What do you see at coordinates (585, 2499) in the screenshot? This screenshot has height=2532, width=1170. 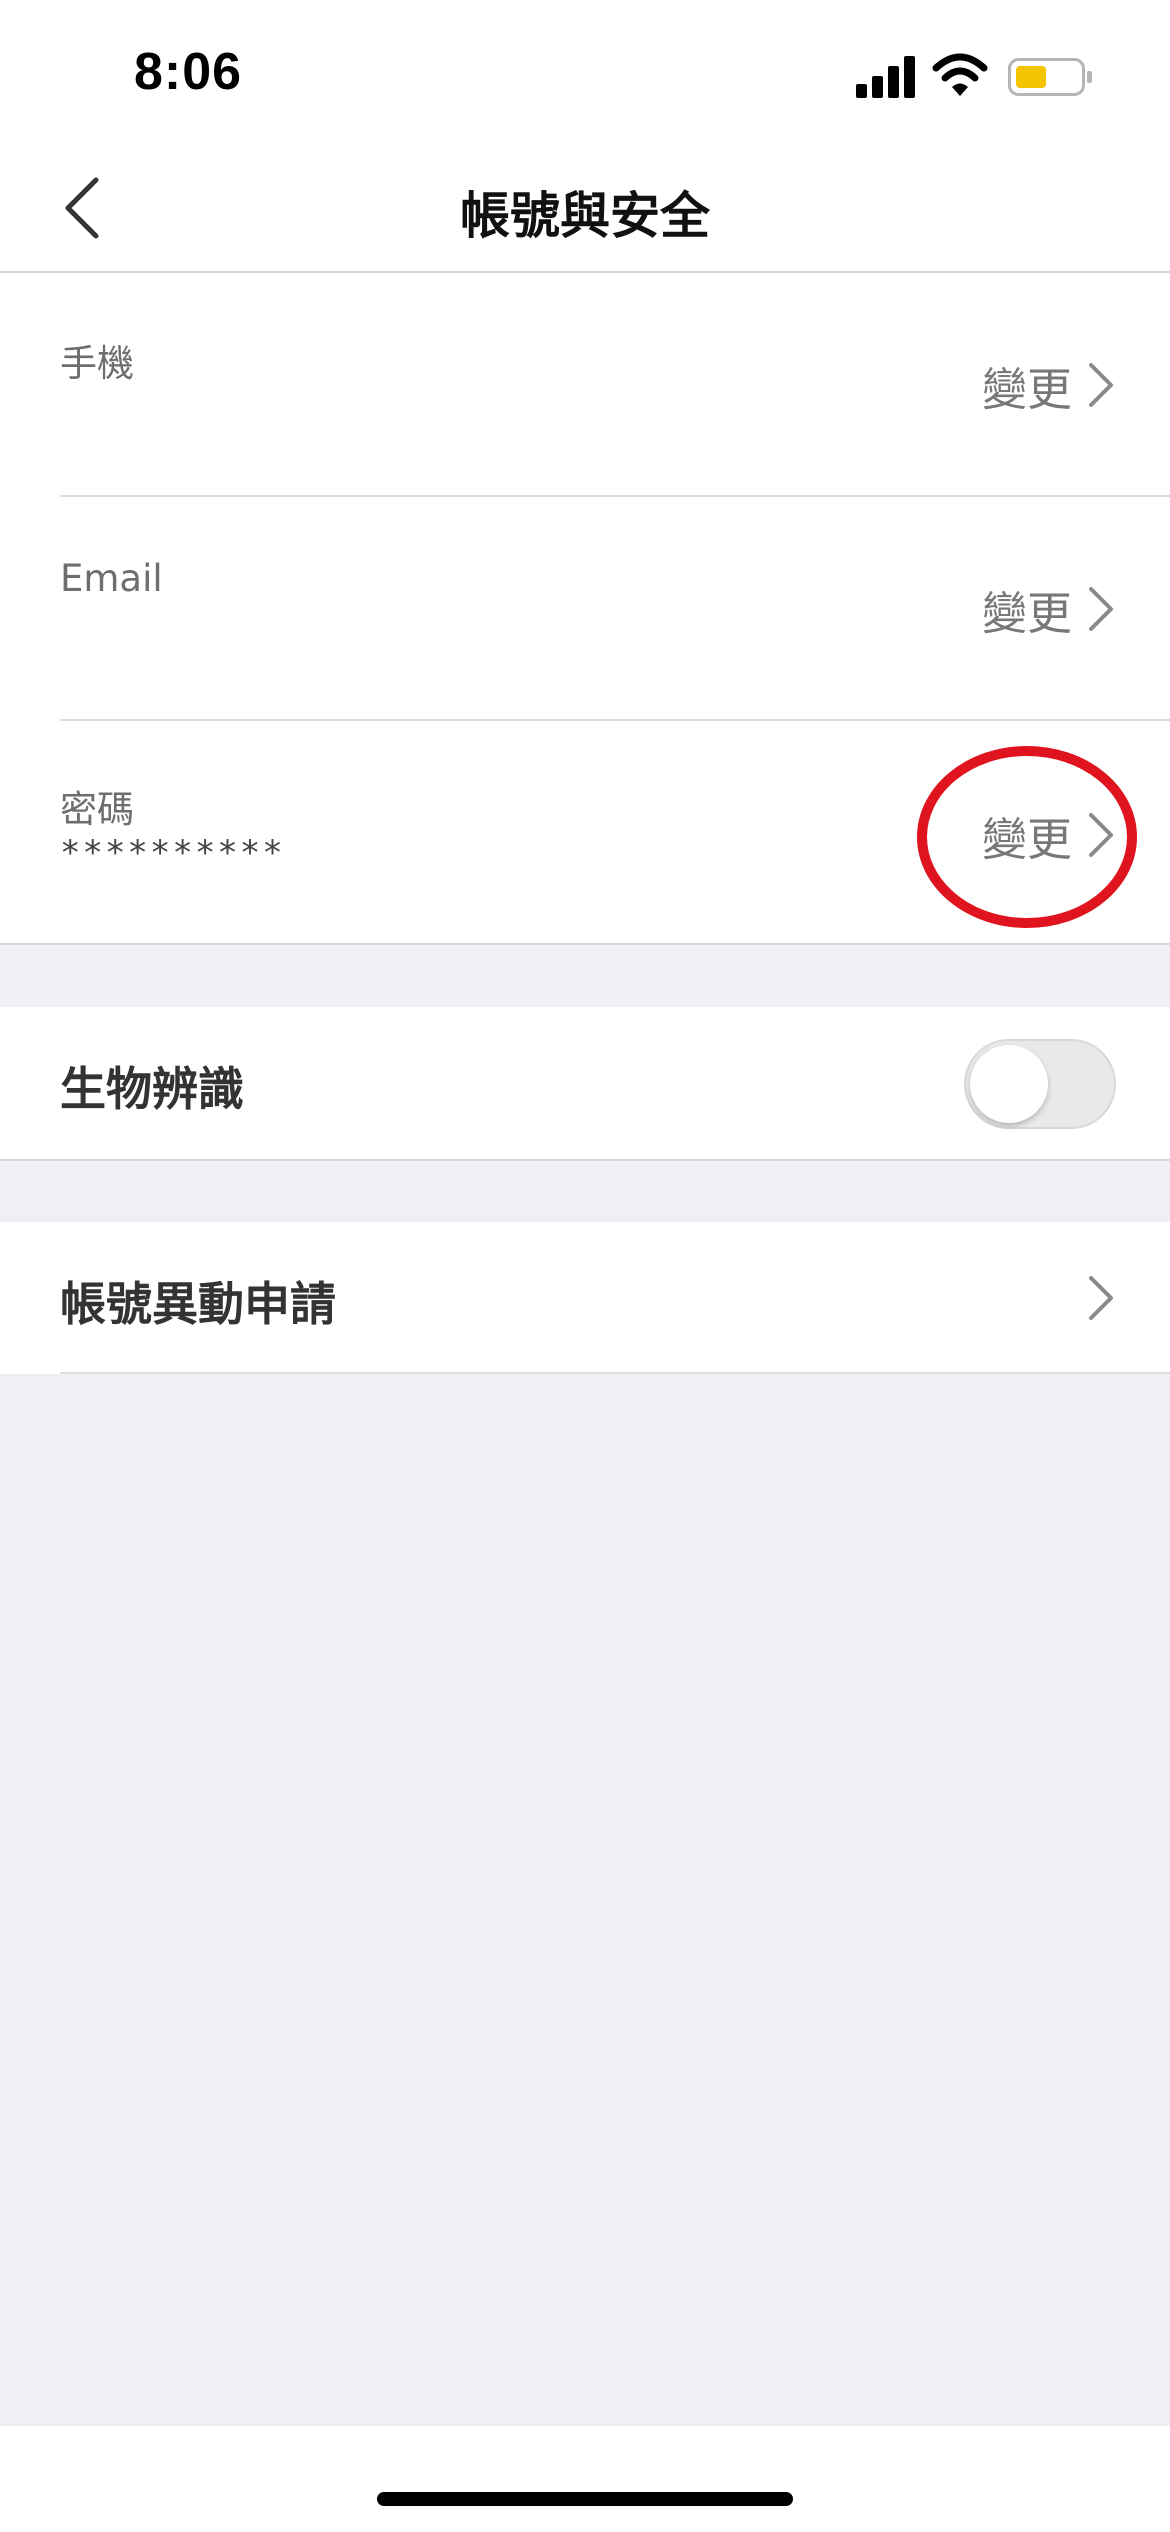 I see `home-indicator-bar` at bounding box center [585, 2499].